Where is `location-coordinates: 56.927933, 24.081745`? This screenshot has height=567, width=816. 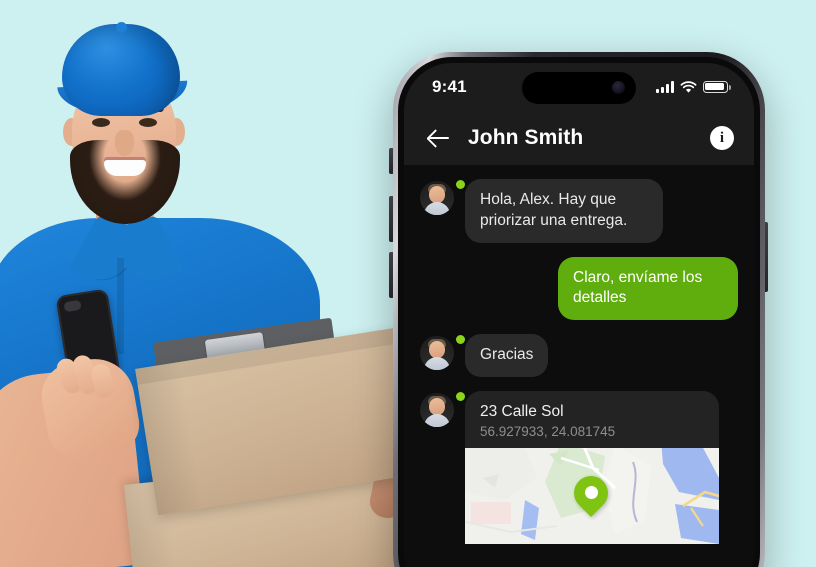
location-coordinates: 56.927933, 24.081745 is located at coordinates (548, 432).